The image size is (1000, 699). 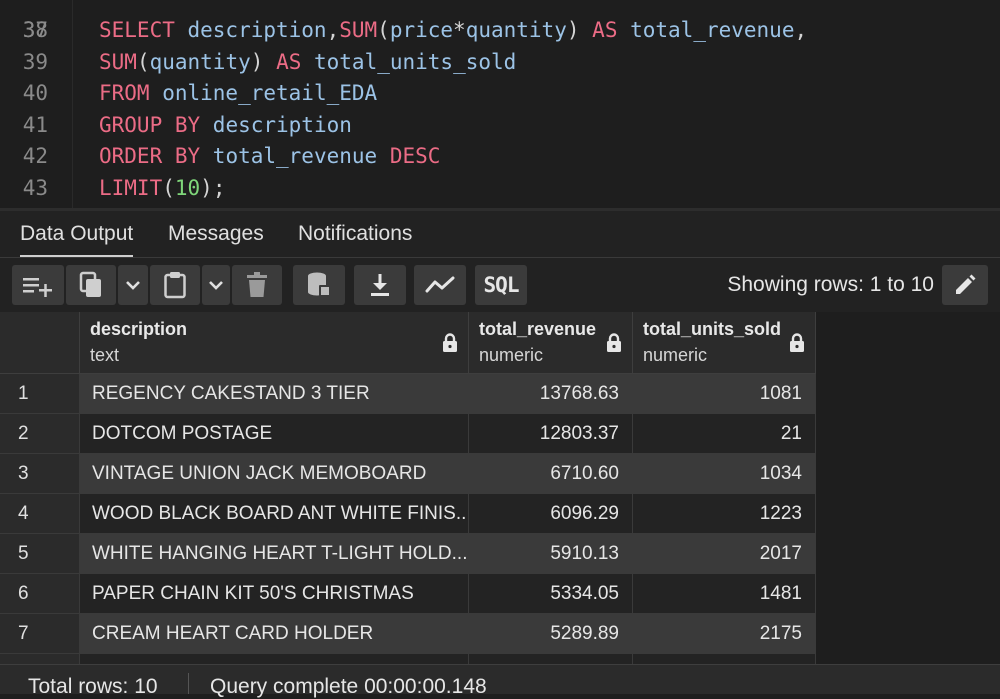 I want to click on total-revenue-cell: 5910.13, so click(x=551, y=554).